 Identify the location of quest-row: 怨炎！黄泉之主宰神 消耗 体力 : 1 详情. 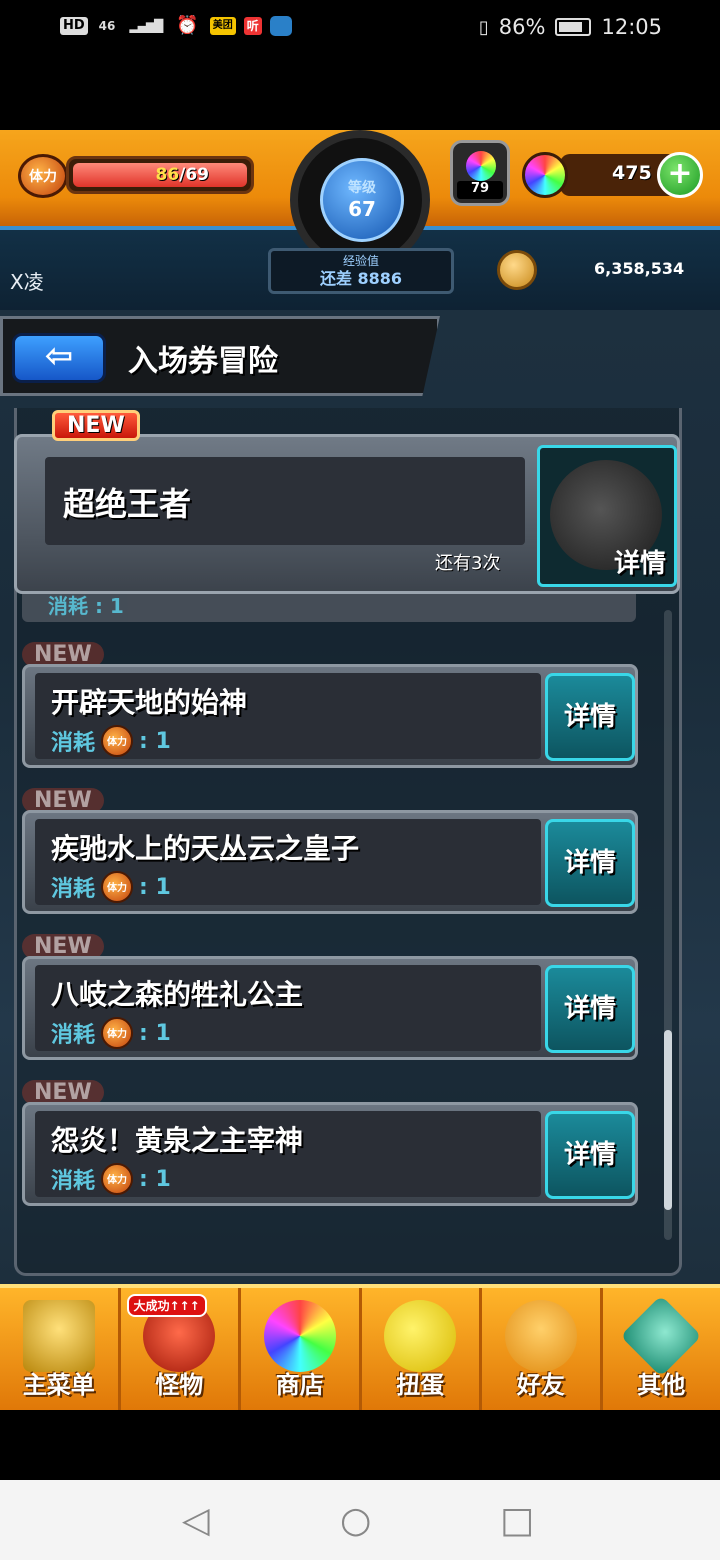
(330, 1154).